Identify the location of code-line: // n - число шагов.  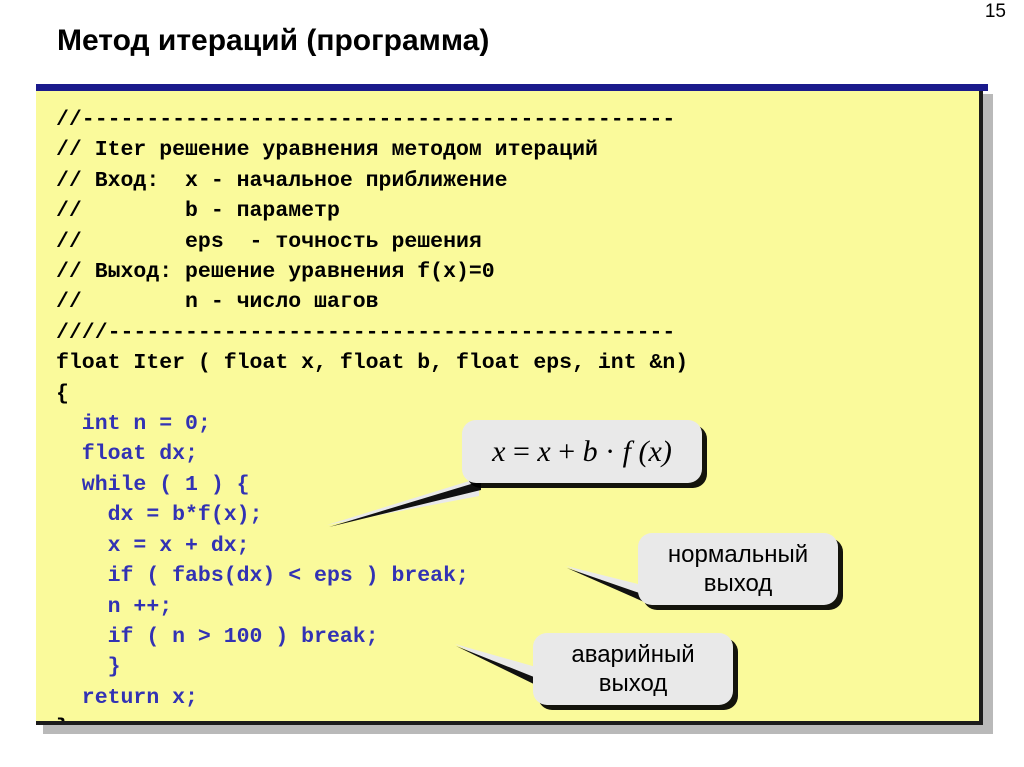
(217, 302).